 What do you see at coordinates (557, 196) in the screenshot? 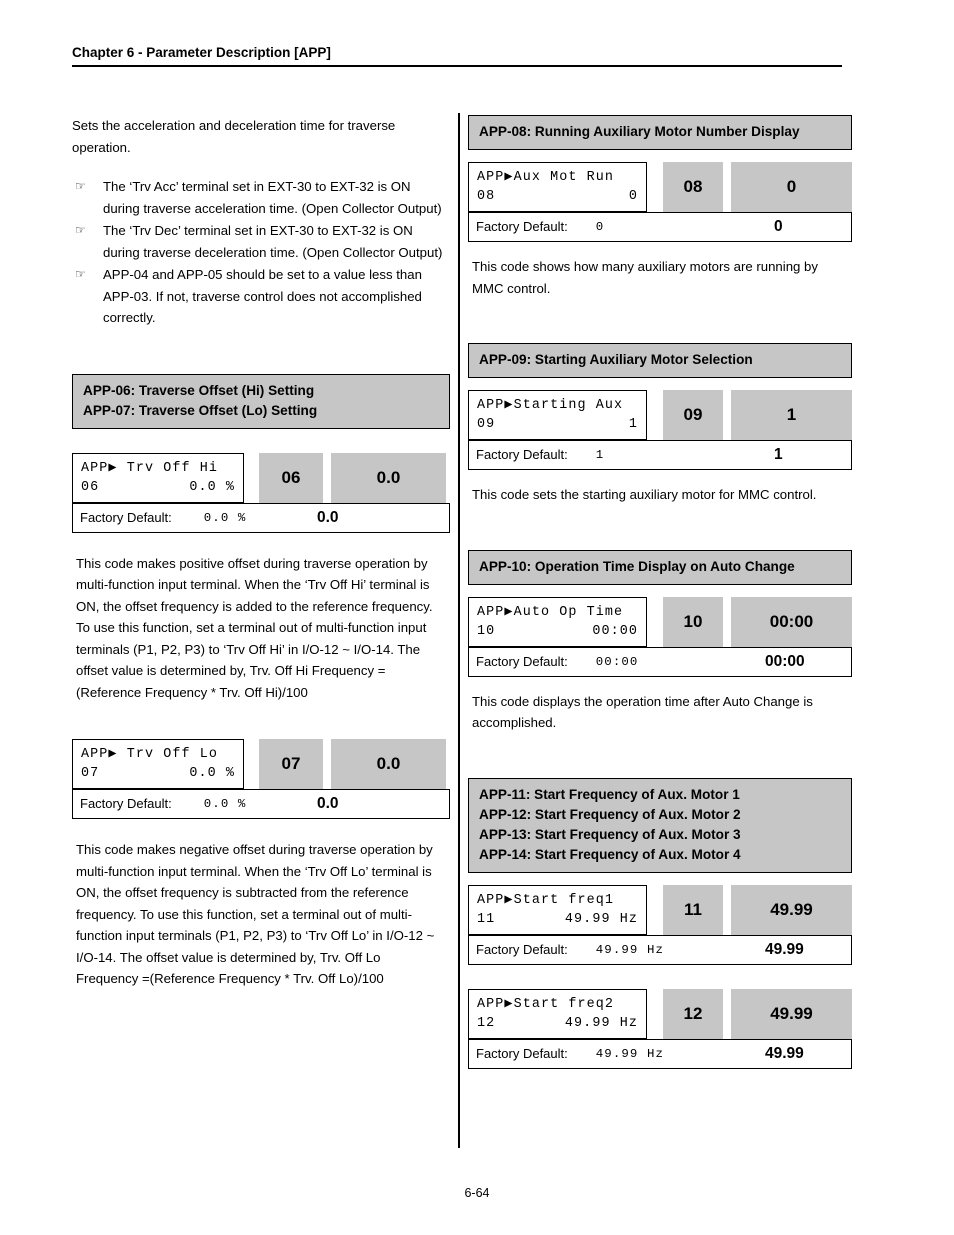
I see `lcd-line-2: 08 0` at bounding box center [557, 196].